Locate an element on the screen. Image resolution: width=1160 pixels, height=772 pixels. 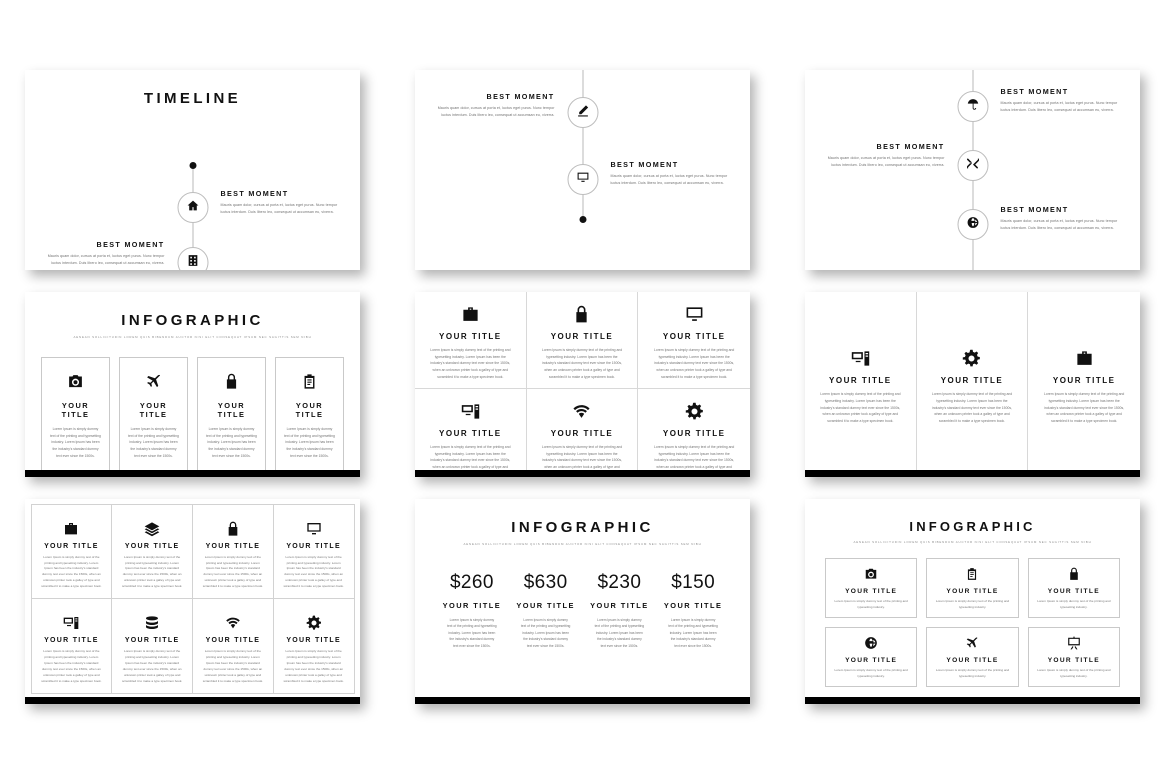
timeline-node-tools is located at coordinates (972, 165).